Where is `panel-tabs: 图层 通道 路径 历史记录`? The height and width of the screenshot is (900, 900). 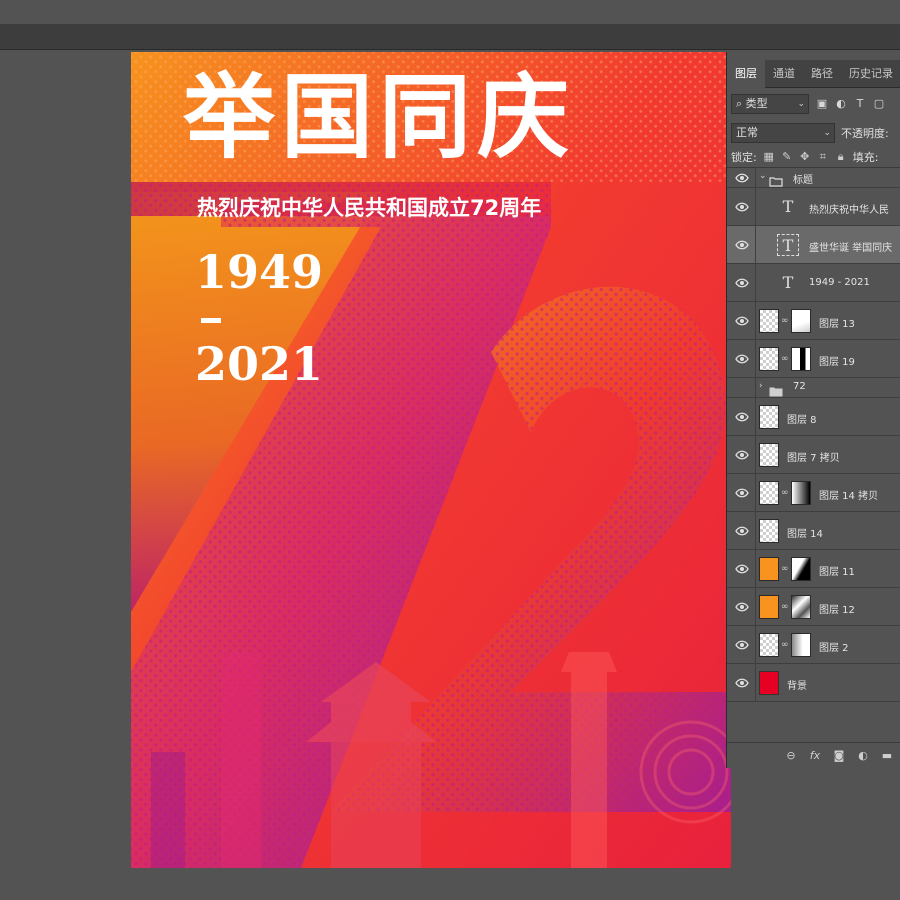
panel-tabs: 图层 通道 路径 历史记录 is located at coordinates (813, 74).